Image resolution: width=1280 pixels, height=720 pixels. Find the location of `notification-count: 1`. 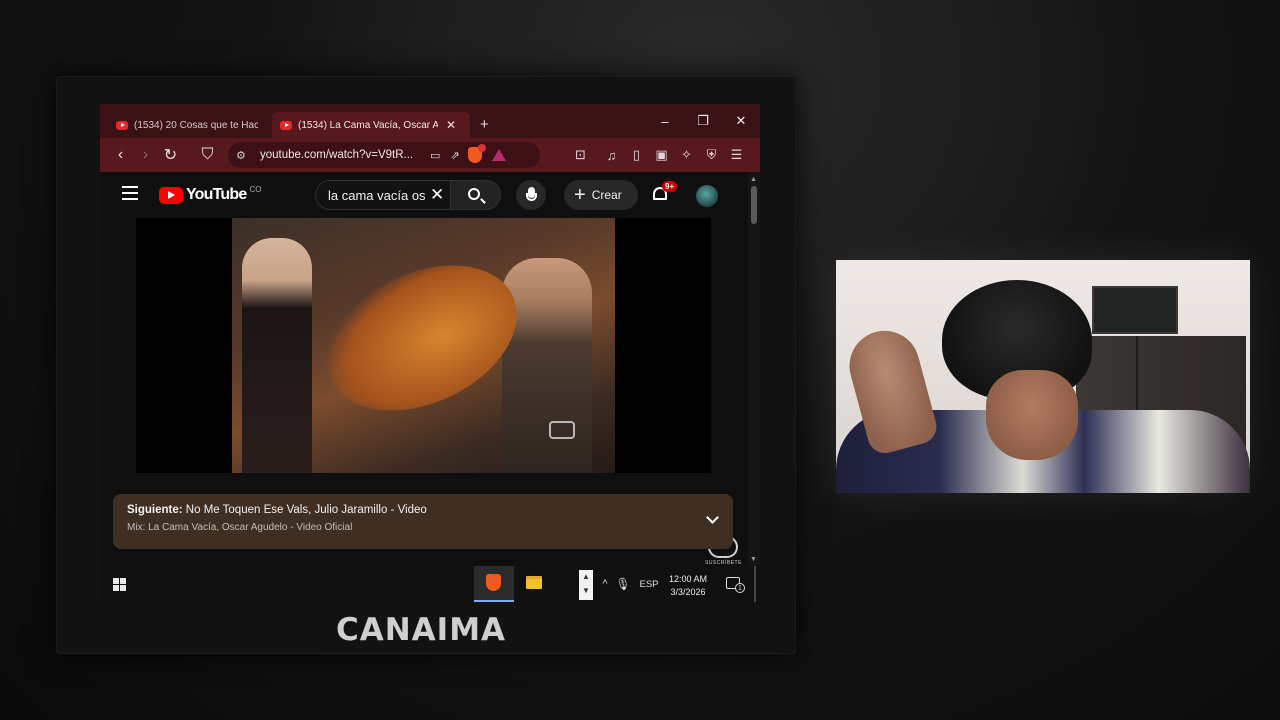

notification-count: 1 is located at coordinates (740, 588).